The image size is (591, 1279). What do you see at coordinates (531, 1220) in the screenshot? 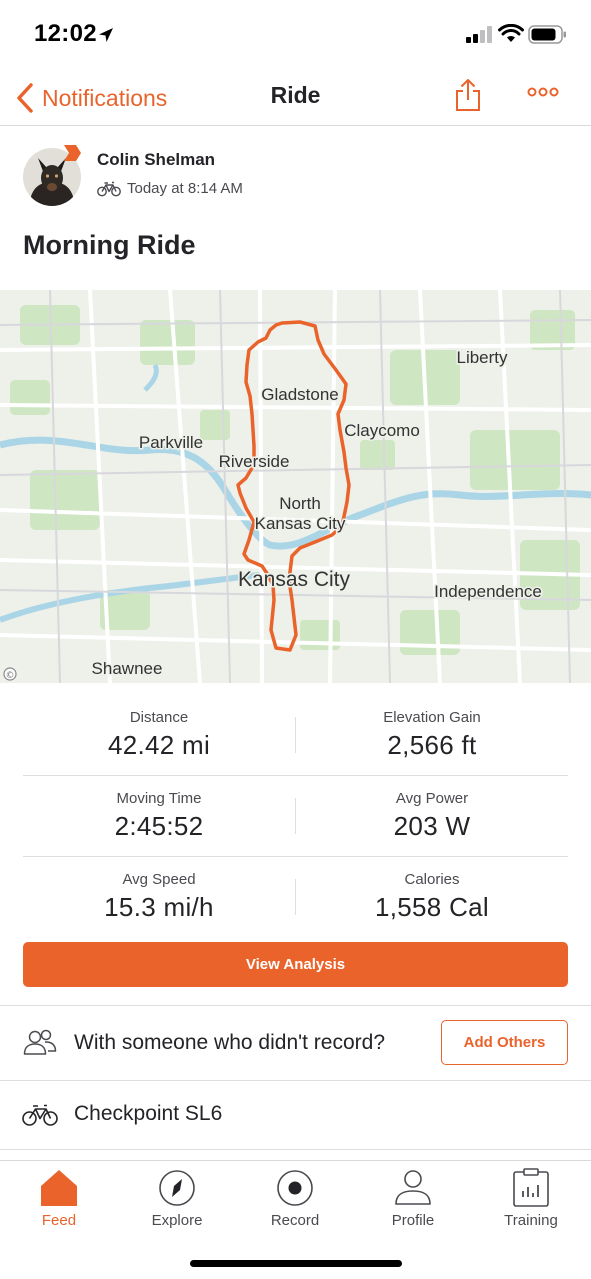
I see `tab-label: Training` at bounding box center [531, 1220].